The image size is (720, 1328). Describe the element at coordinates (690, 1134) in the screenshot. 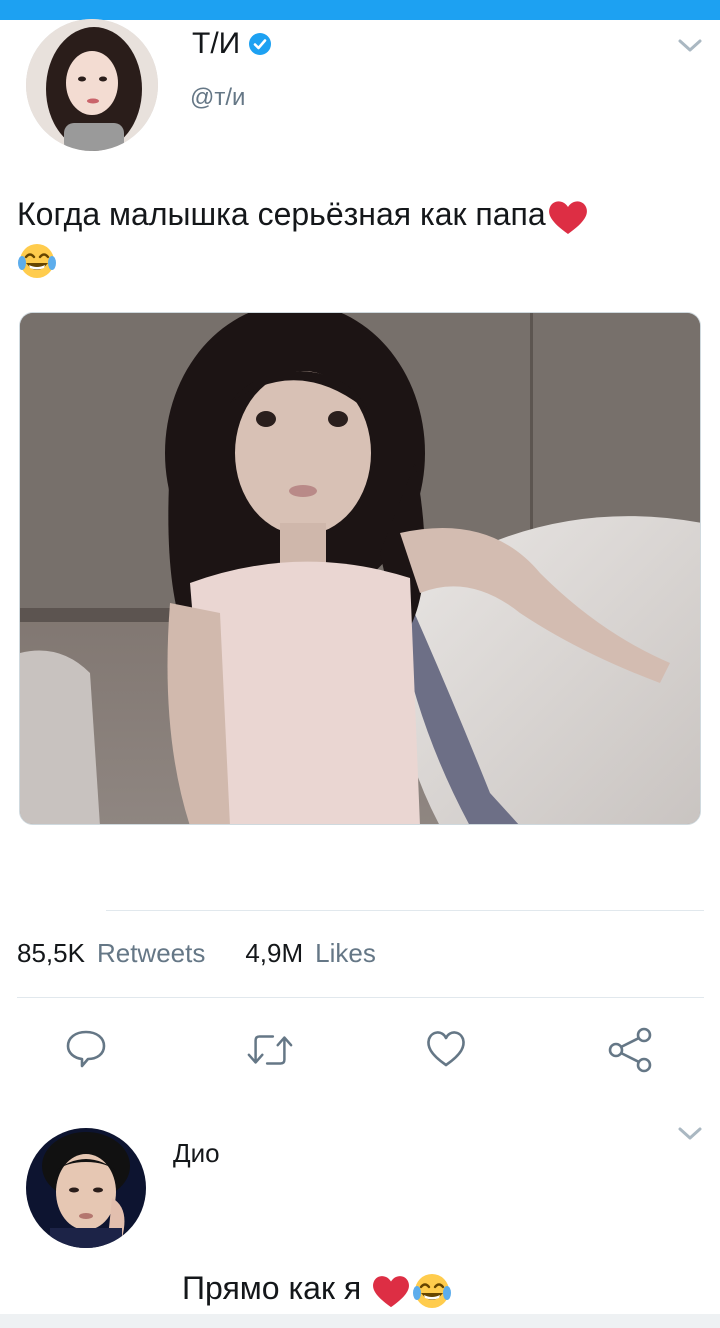

I see `reply-chevron-down-icon` at that location.